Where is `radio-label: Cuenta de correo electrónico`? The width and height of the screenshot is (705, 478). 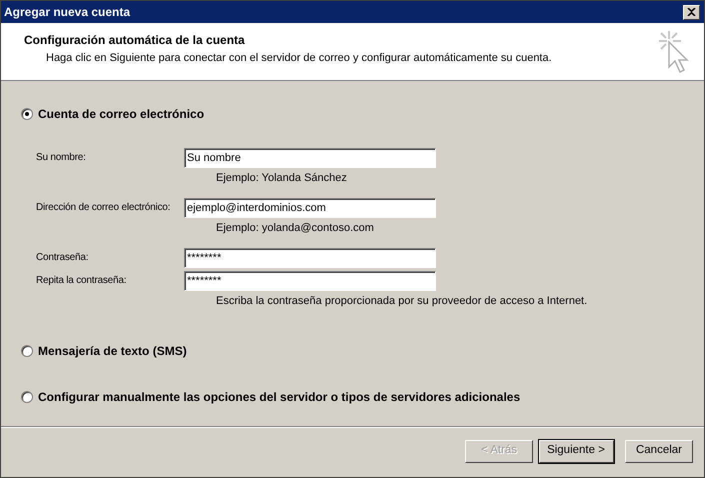
radio-label: Cuenta de correo electrónico is located at coordinates (121, 114).